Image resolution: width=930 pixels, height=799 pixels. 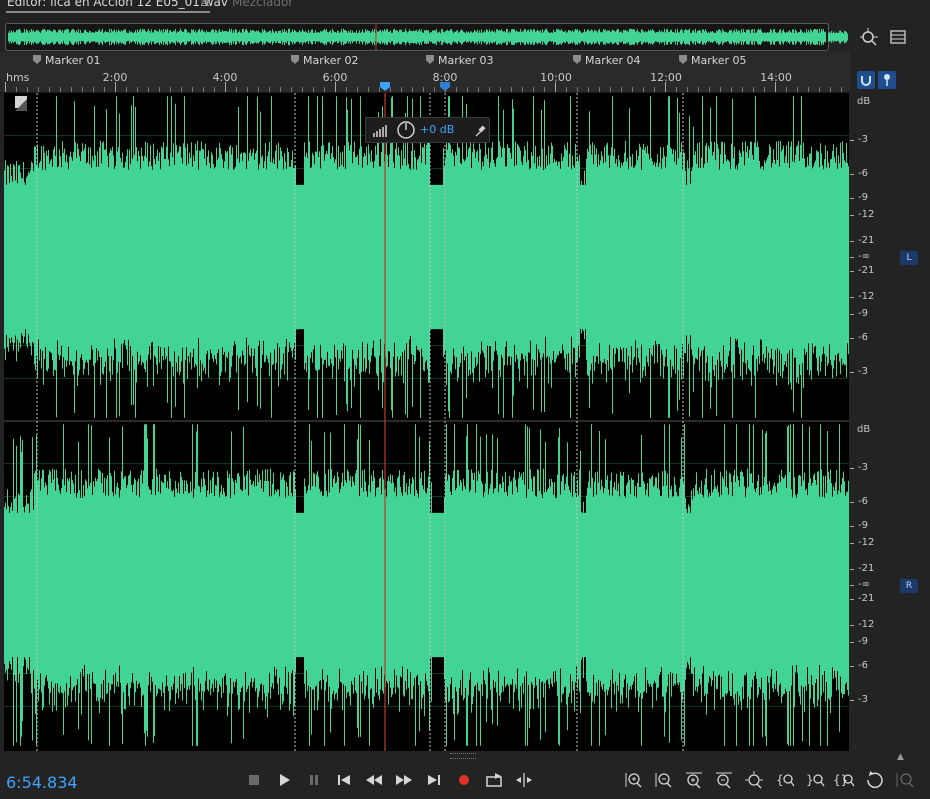 What do you see at coordinates (108, 12) in the screenshot?
I see `active-tab-indicator` at bounding box center [108, 12].